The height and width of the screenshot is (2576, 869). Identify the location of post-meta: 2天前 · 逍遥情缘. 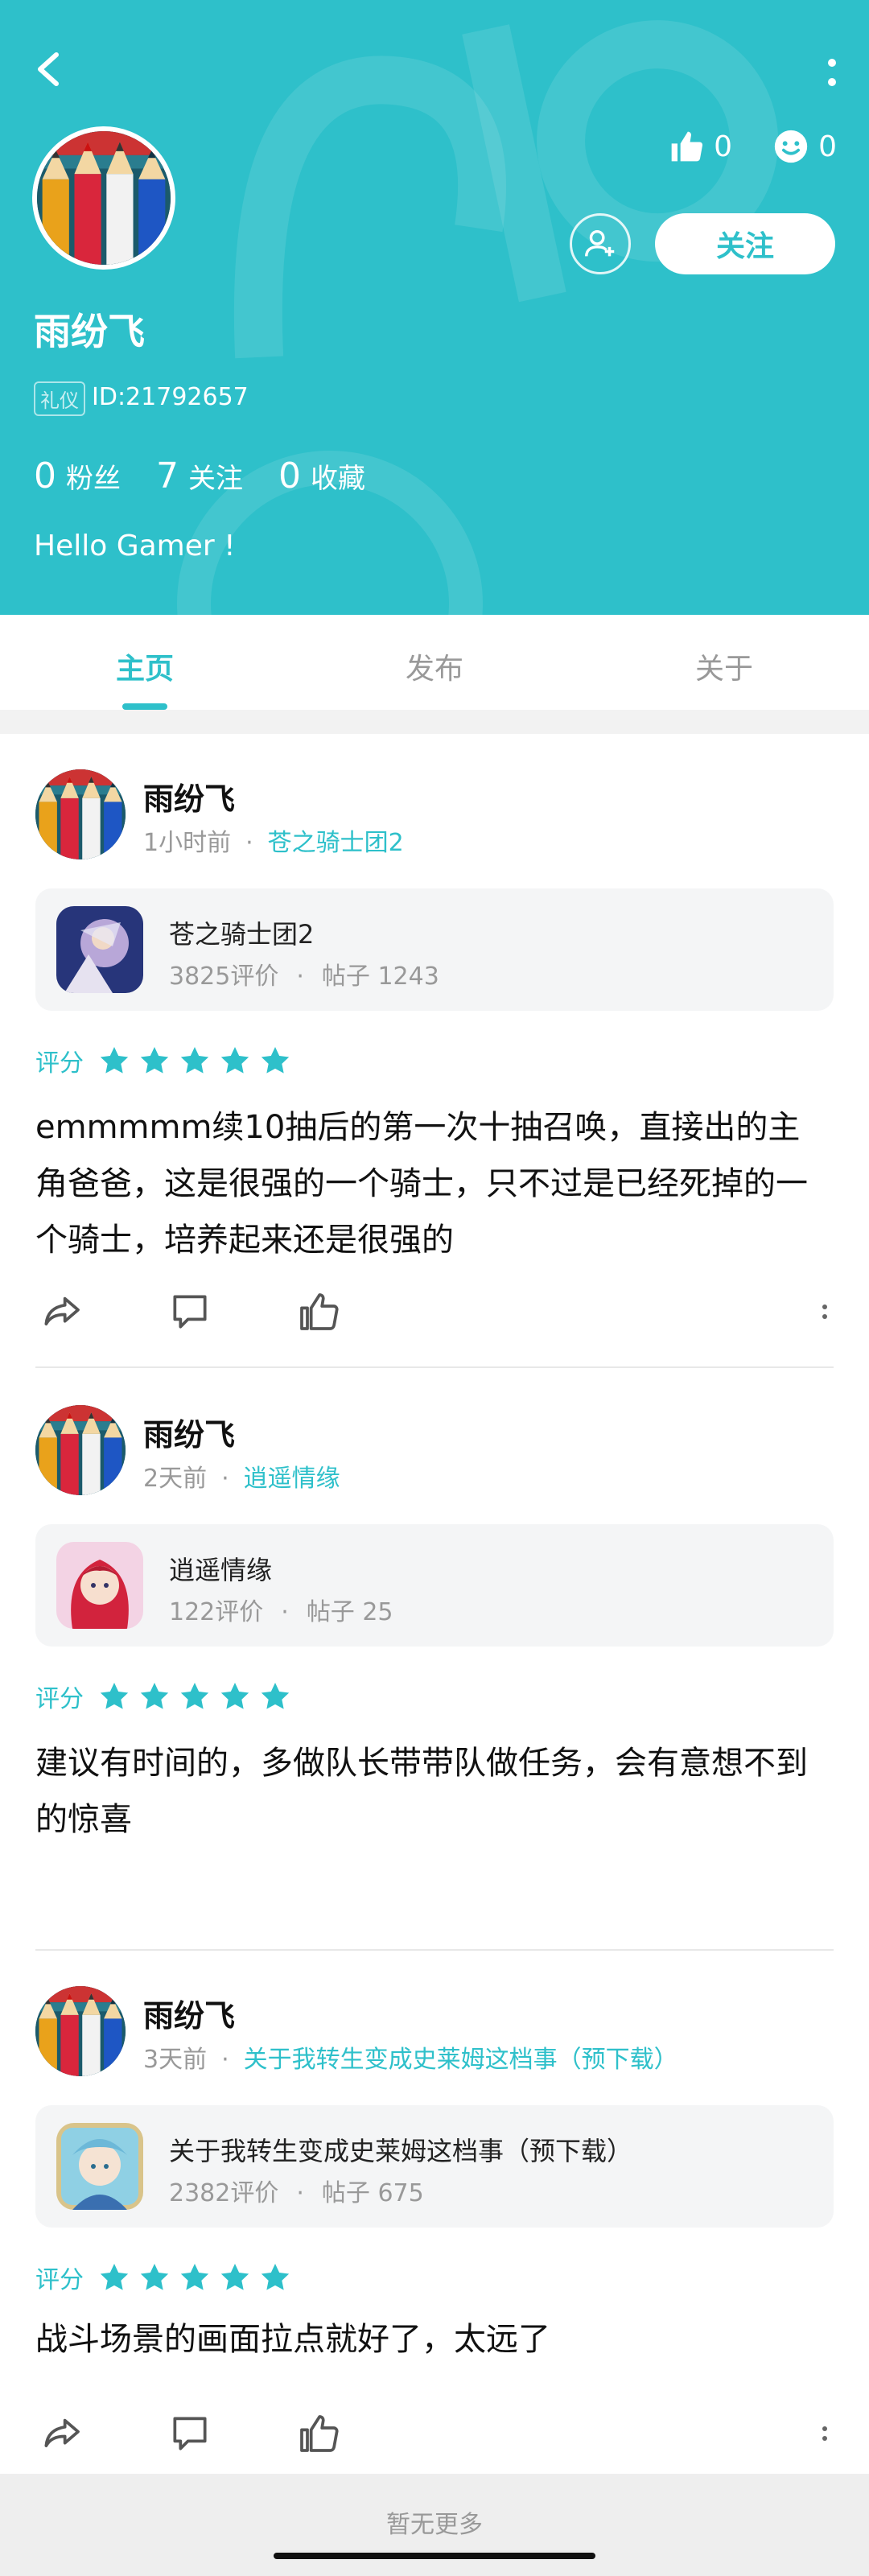
(241, 1476).